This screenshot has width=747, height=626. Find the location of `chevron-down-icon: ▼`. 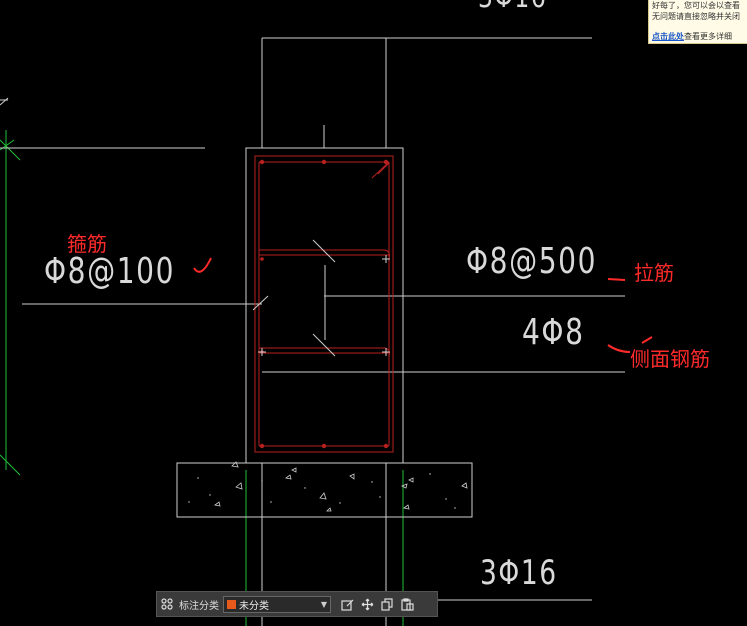

chevron-down-icon: ▼ is located at coordinates (323, 604).